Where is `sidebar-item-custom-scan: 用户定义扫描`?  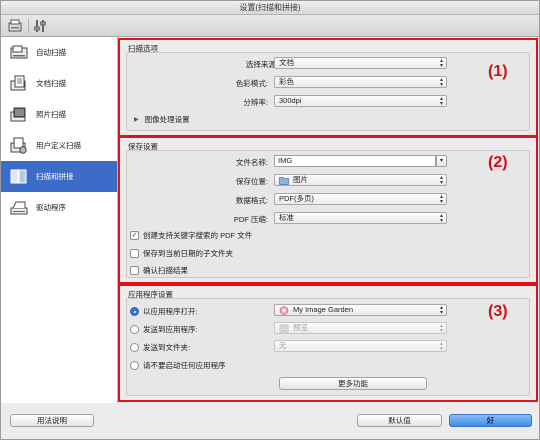 sidebar-item-custom-scan: 用户定义扫描 is located at coordinates (59, 145).